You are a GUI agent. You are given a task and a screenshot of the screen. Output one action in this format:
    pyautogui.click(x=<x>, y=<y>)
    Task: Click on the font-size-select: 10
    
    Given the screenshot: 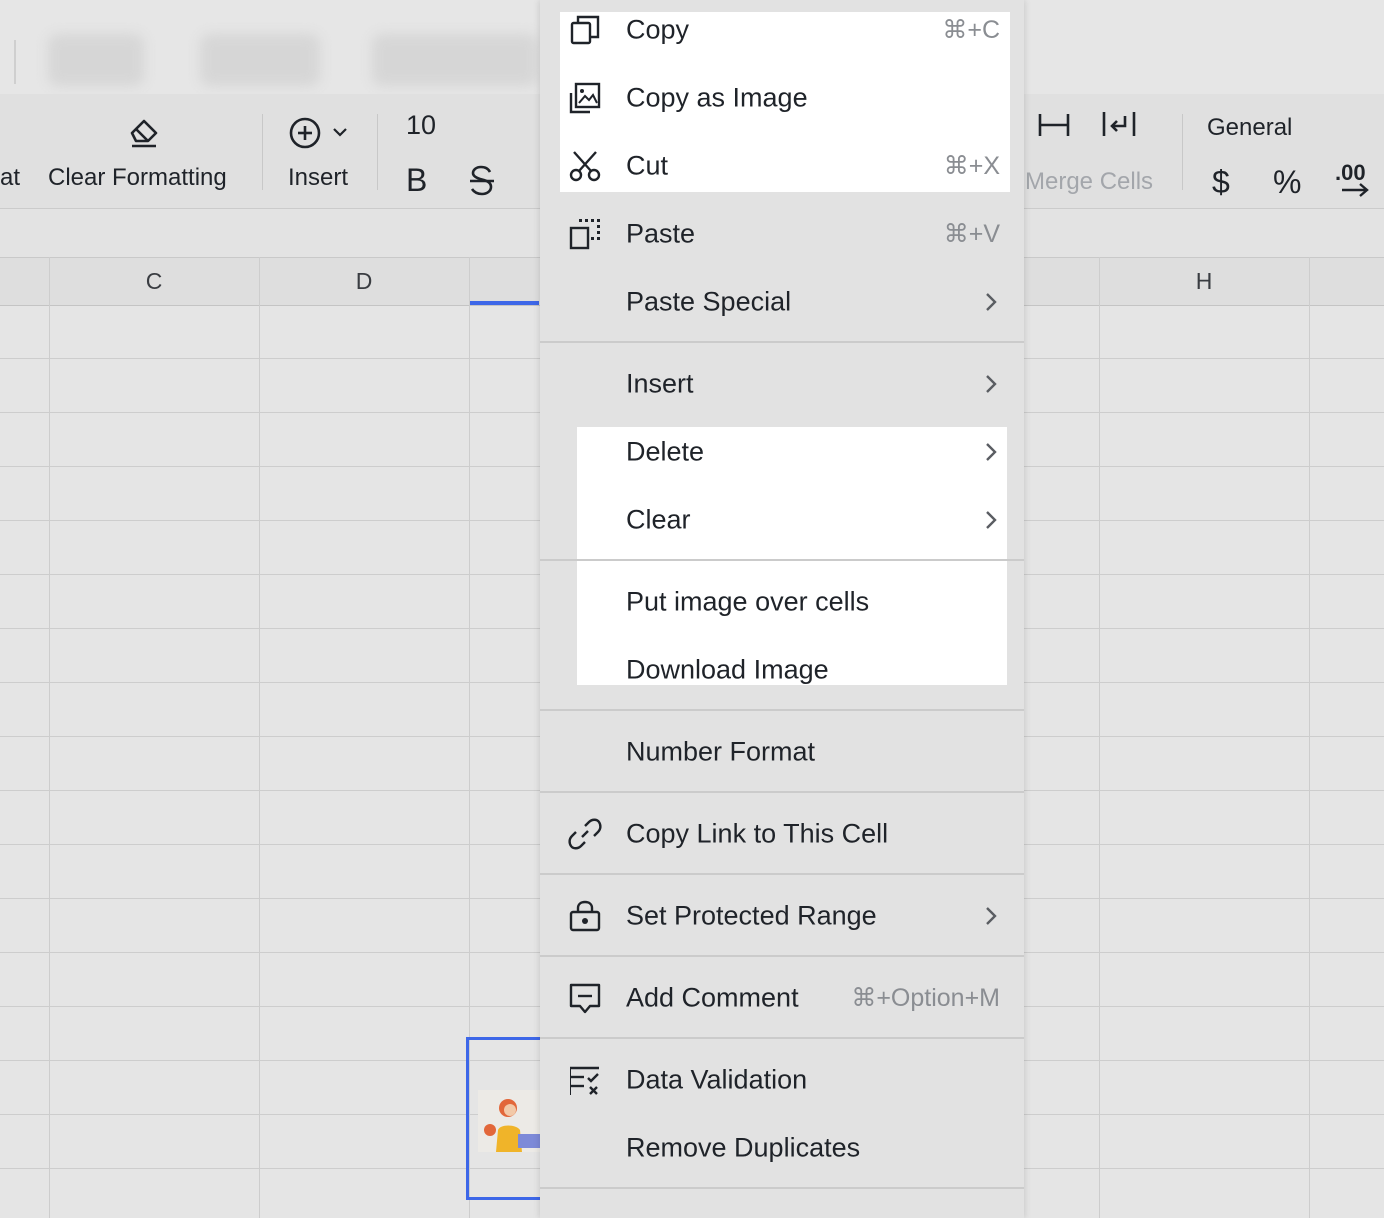 What is the action you would take?
    pyautogui.click(x=421, y=125)
    